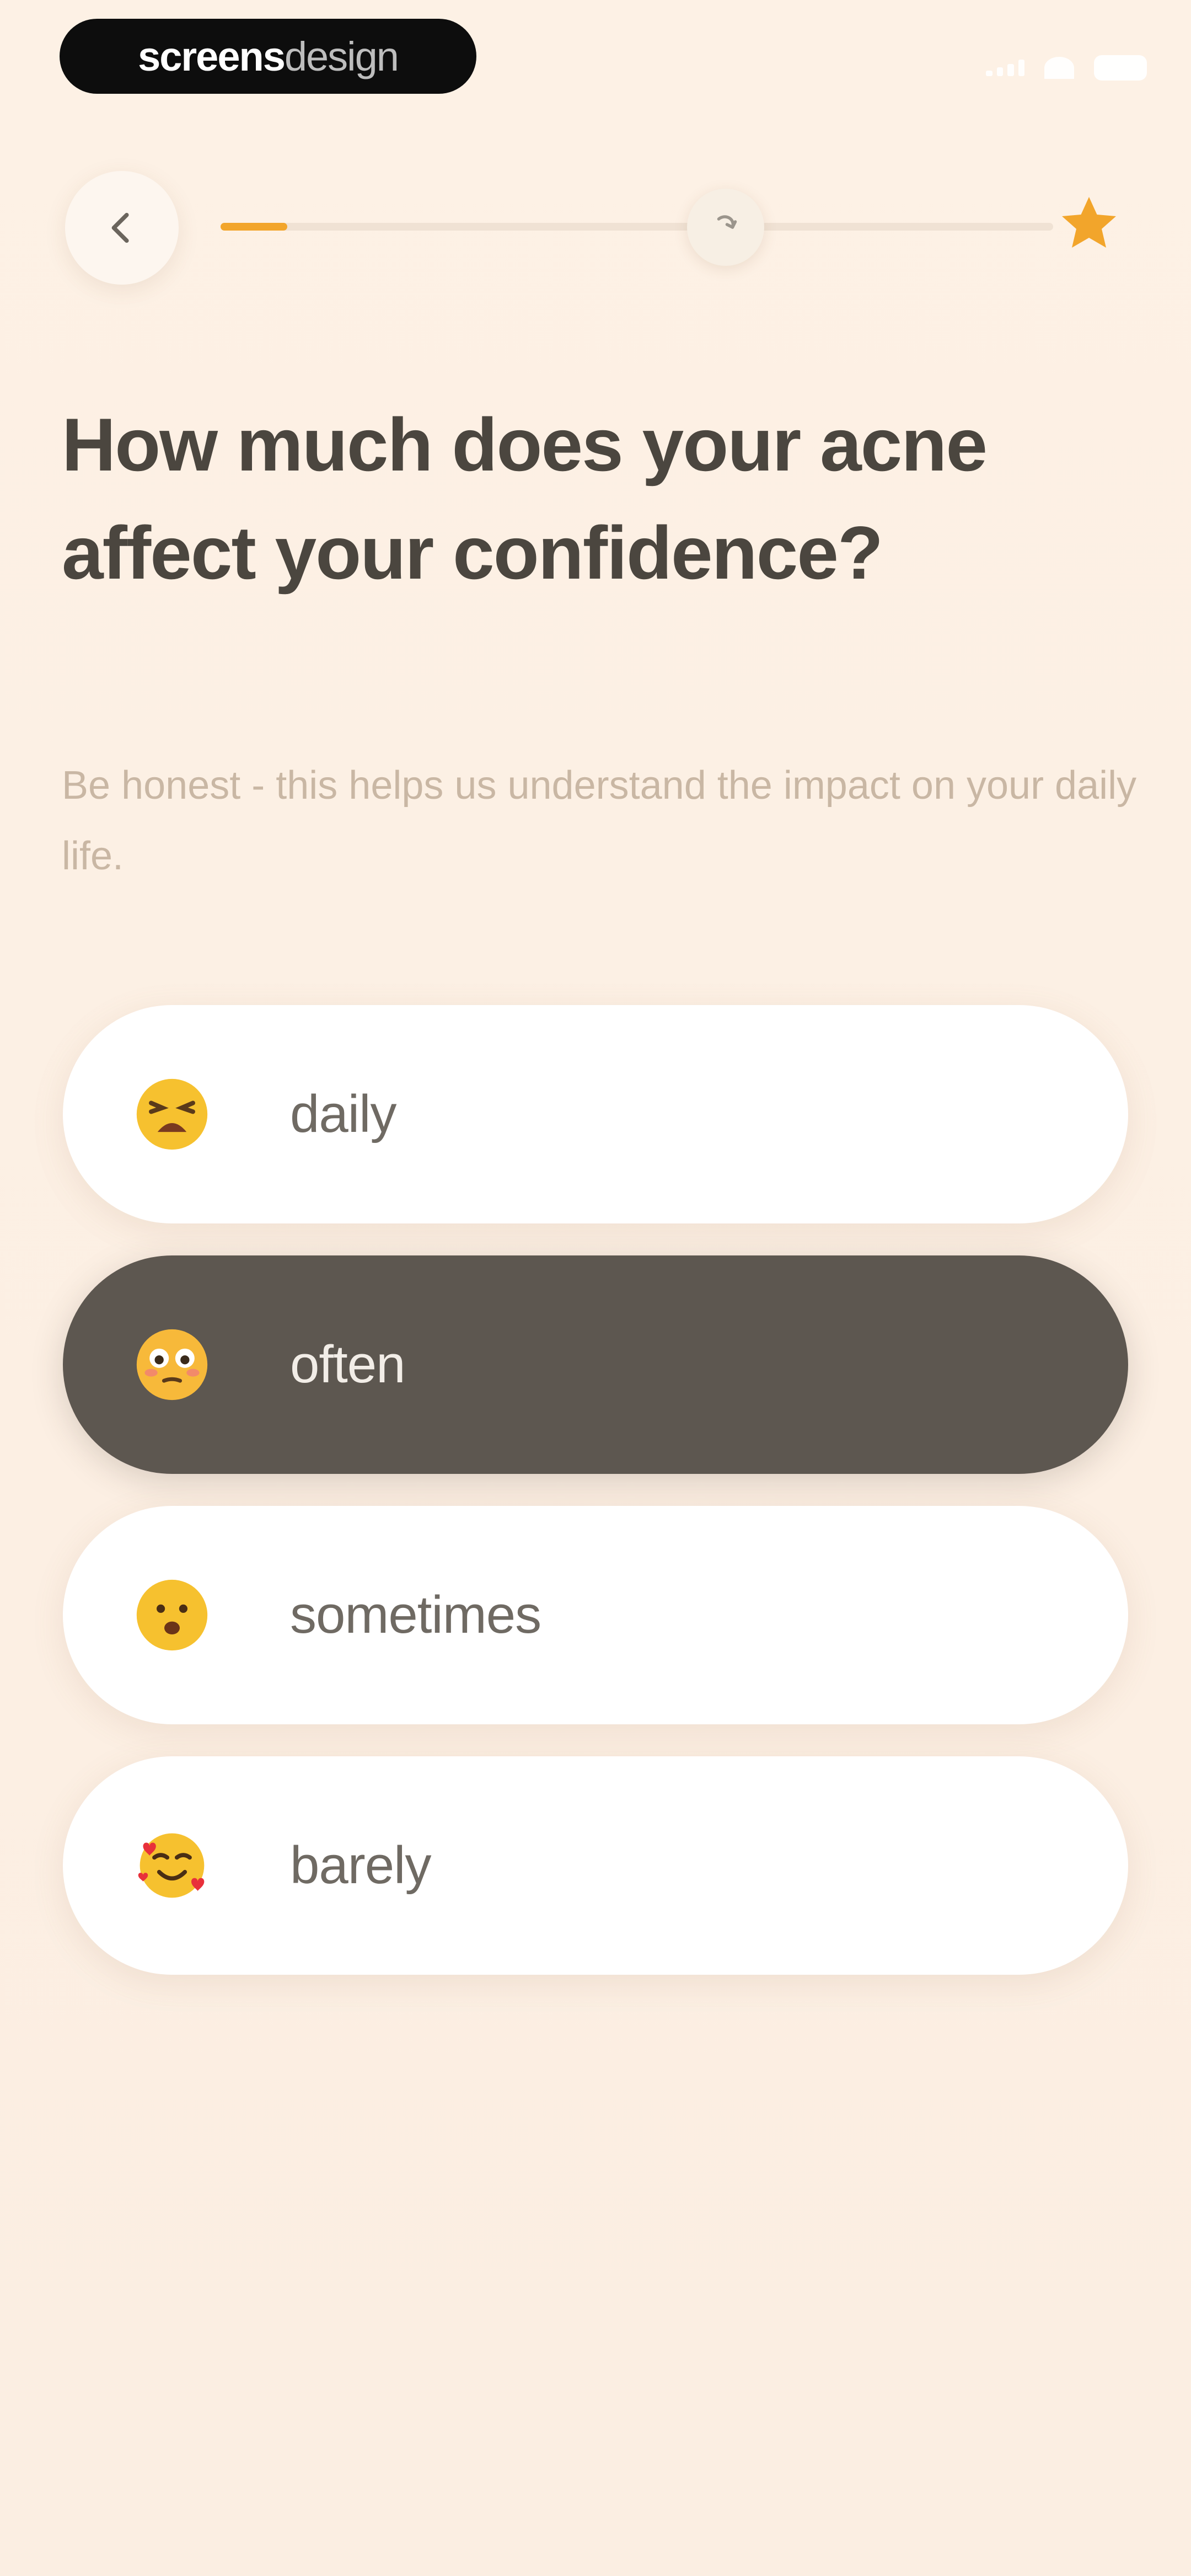 This screenshot has width=1191, height=2576. Describe the element at coordinates (343, 1113) in the screenshot. I see `option-label: daily` at that location.